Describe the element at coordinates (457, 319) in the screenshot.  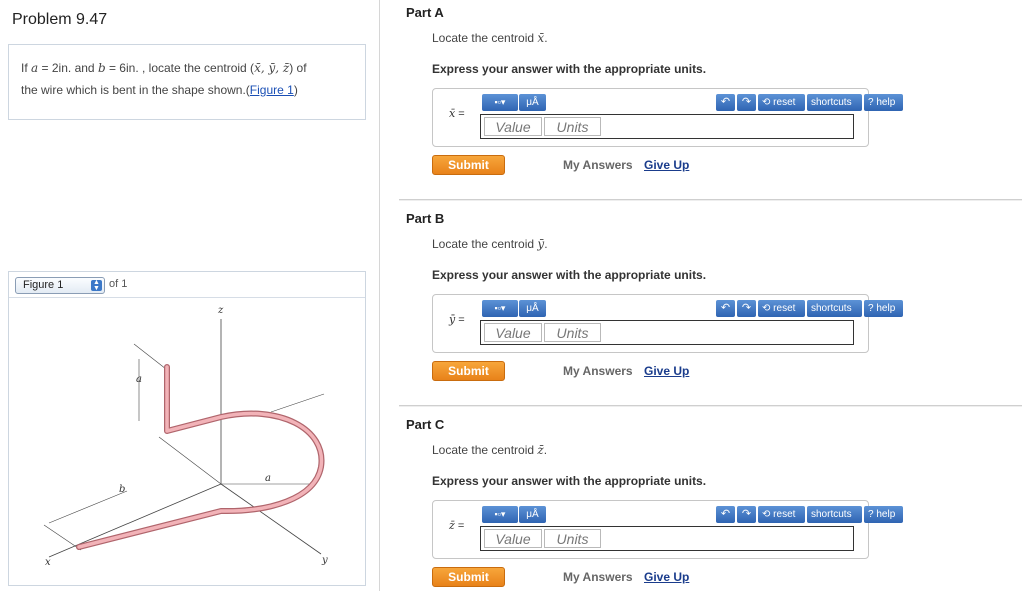
I see `variable-label: ȳ =` at that location.